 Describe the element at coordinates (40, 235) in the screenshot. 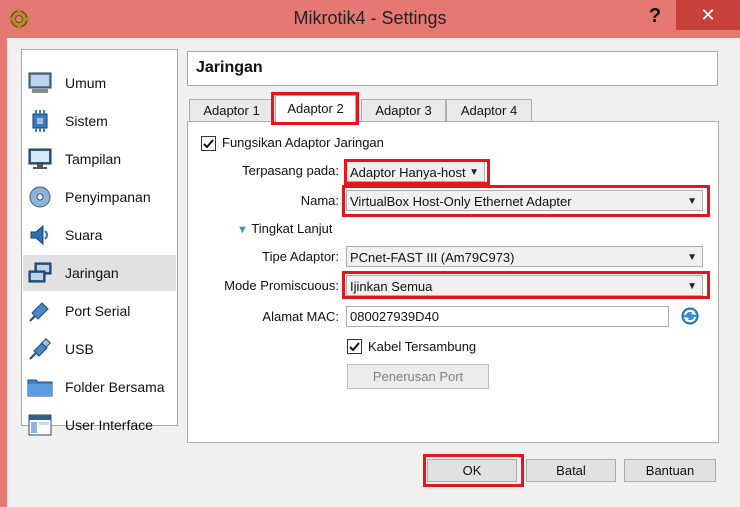

I see `audio-icon` at that location.